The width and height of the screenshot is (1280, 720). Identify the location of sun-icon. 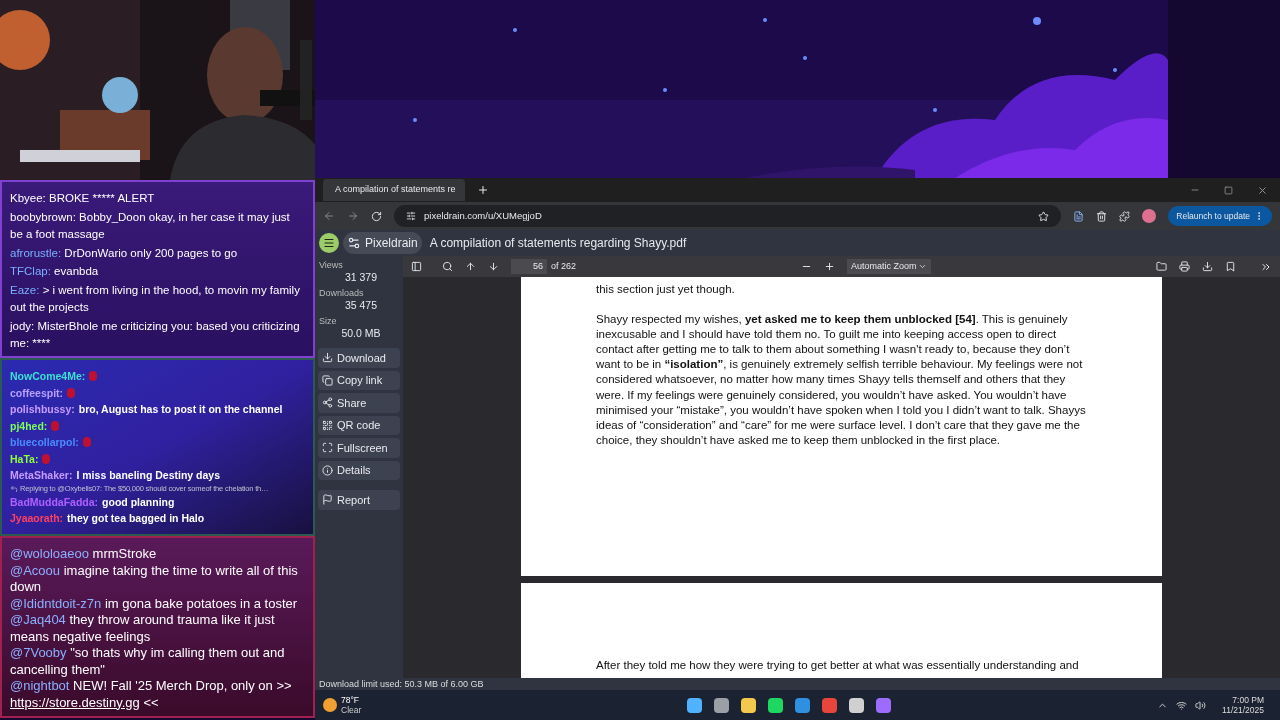
(330, 705).